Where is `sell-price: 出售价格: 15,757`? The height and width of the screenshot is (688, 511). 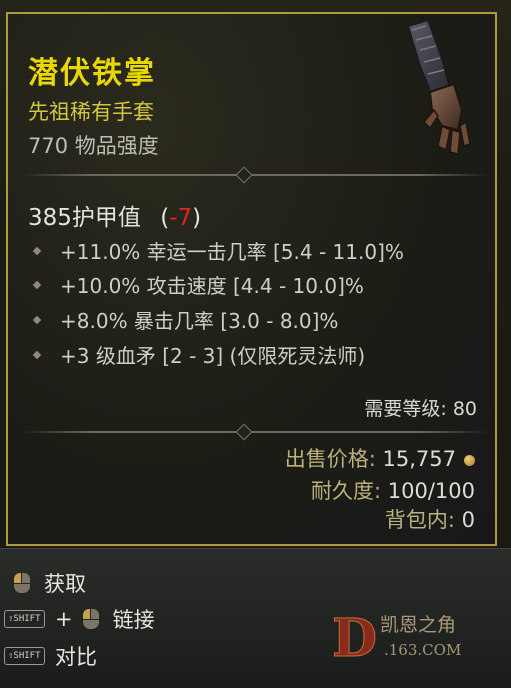 sell-price: 出售价格: 15,757 is located at coordinates (380, 458).